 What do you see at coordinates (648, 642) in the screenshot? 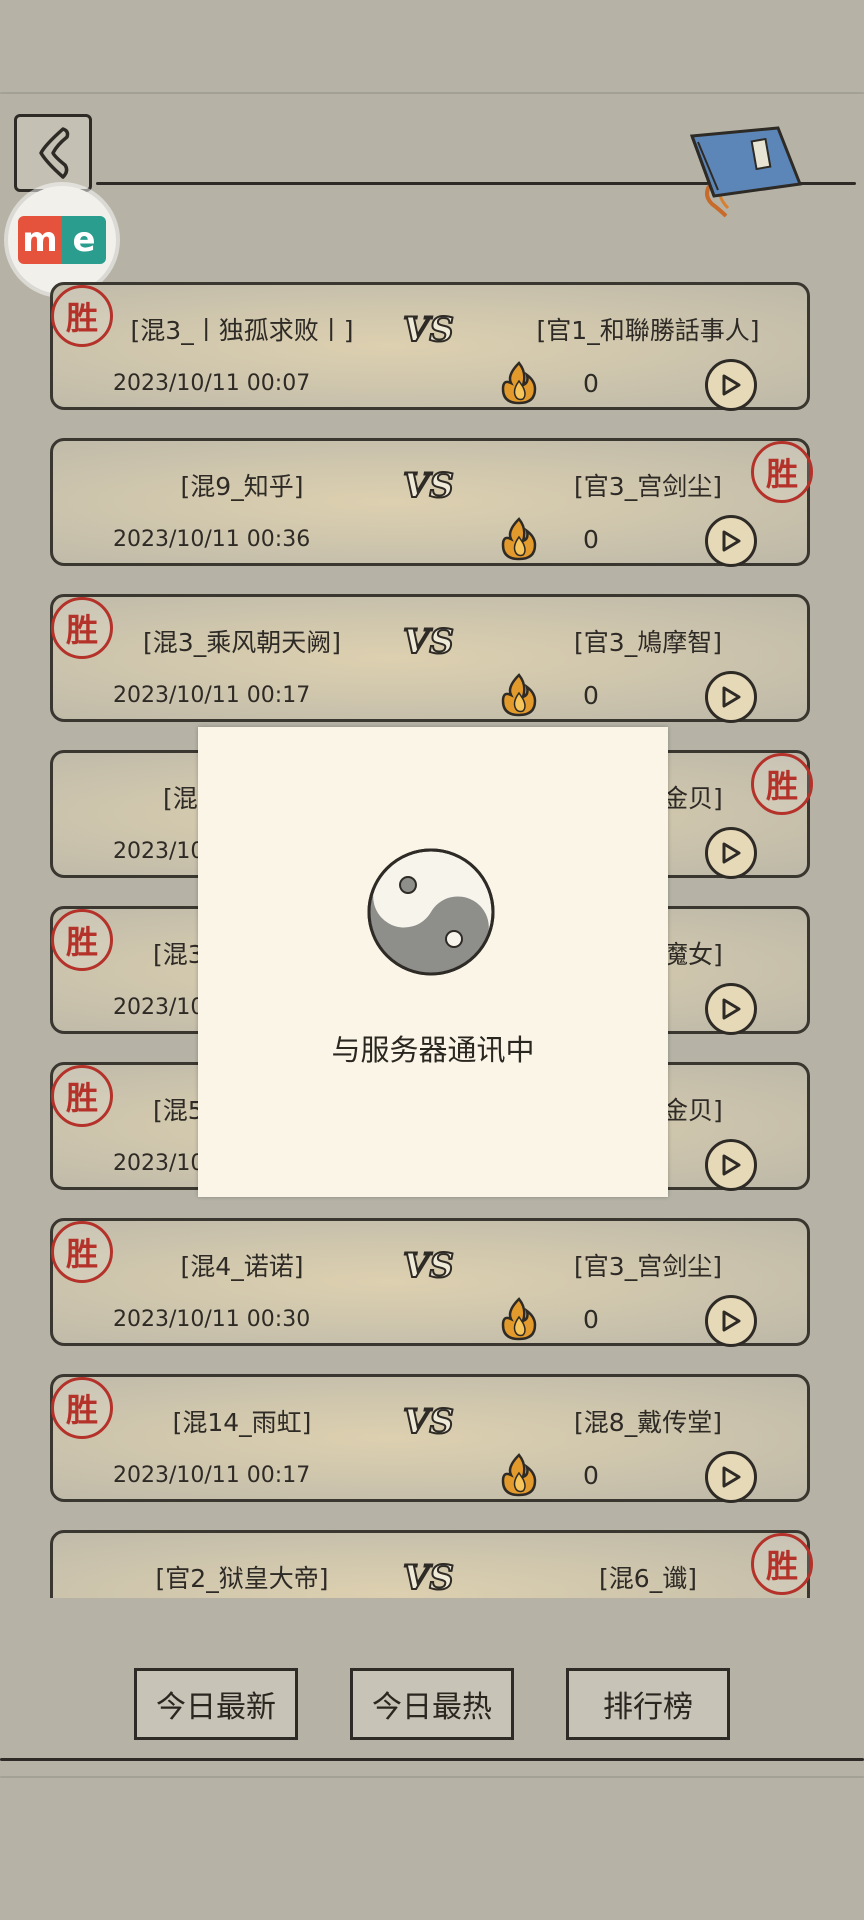
I see `right-player-name: [官3_鳩摩智]` at bounding box center [648, 642].